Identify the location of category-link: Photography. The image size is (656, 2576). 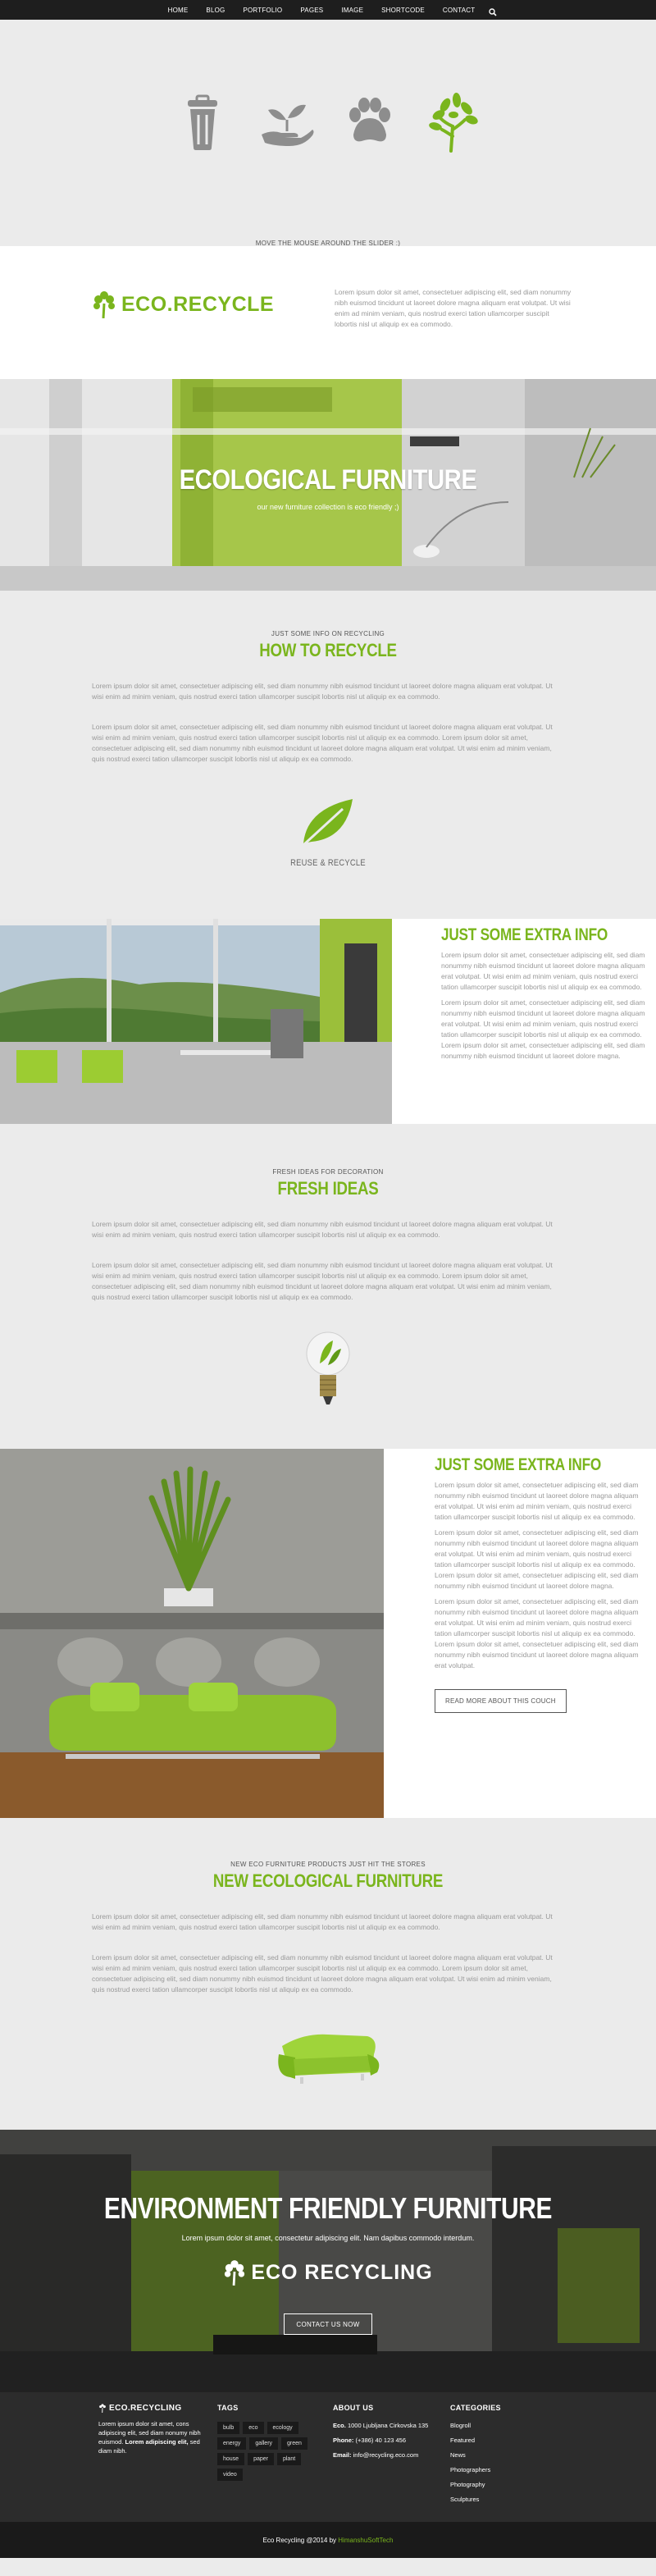
(475, 2485).